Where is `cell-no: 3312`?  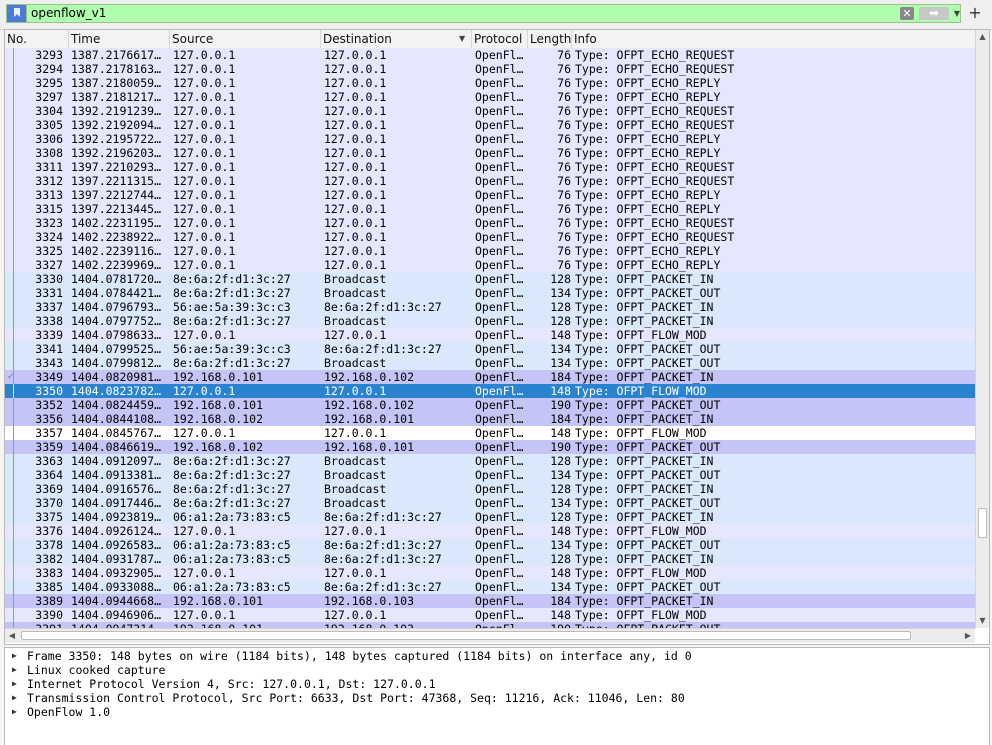
cell-no: 3312 is located at coordinates (49, 181).